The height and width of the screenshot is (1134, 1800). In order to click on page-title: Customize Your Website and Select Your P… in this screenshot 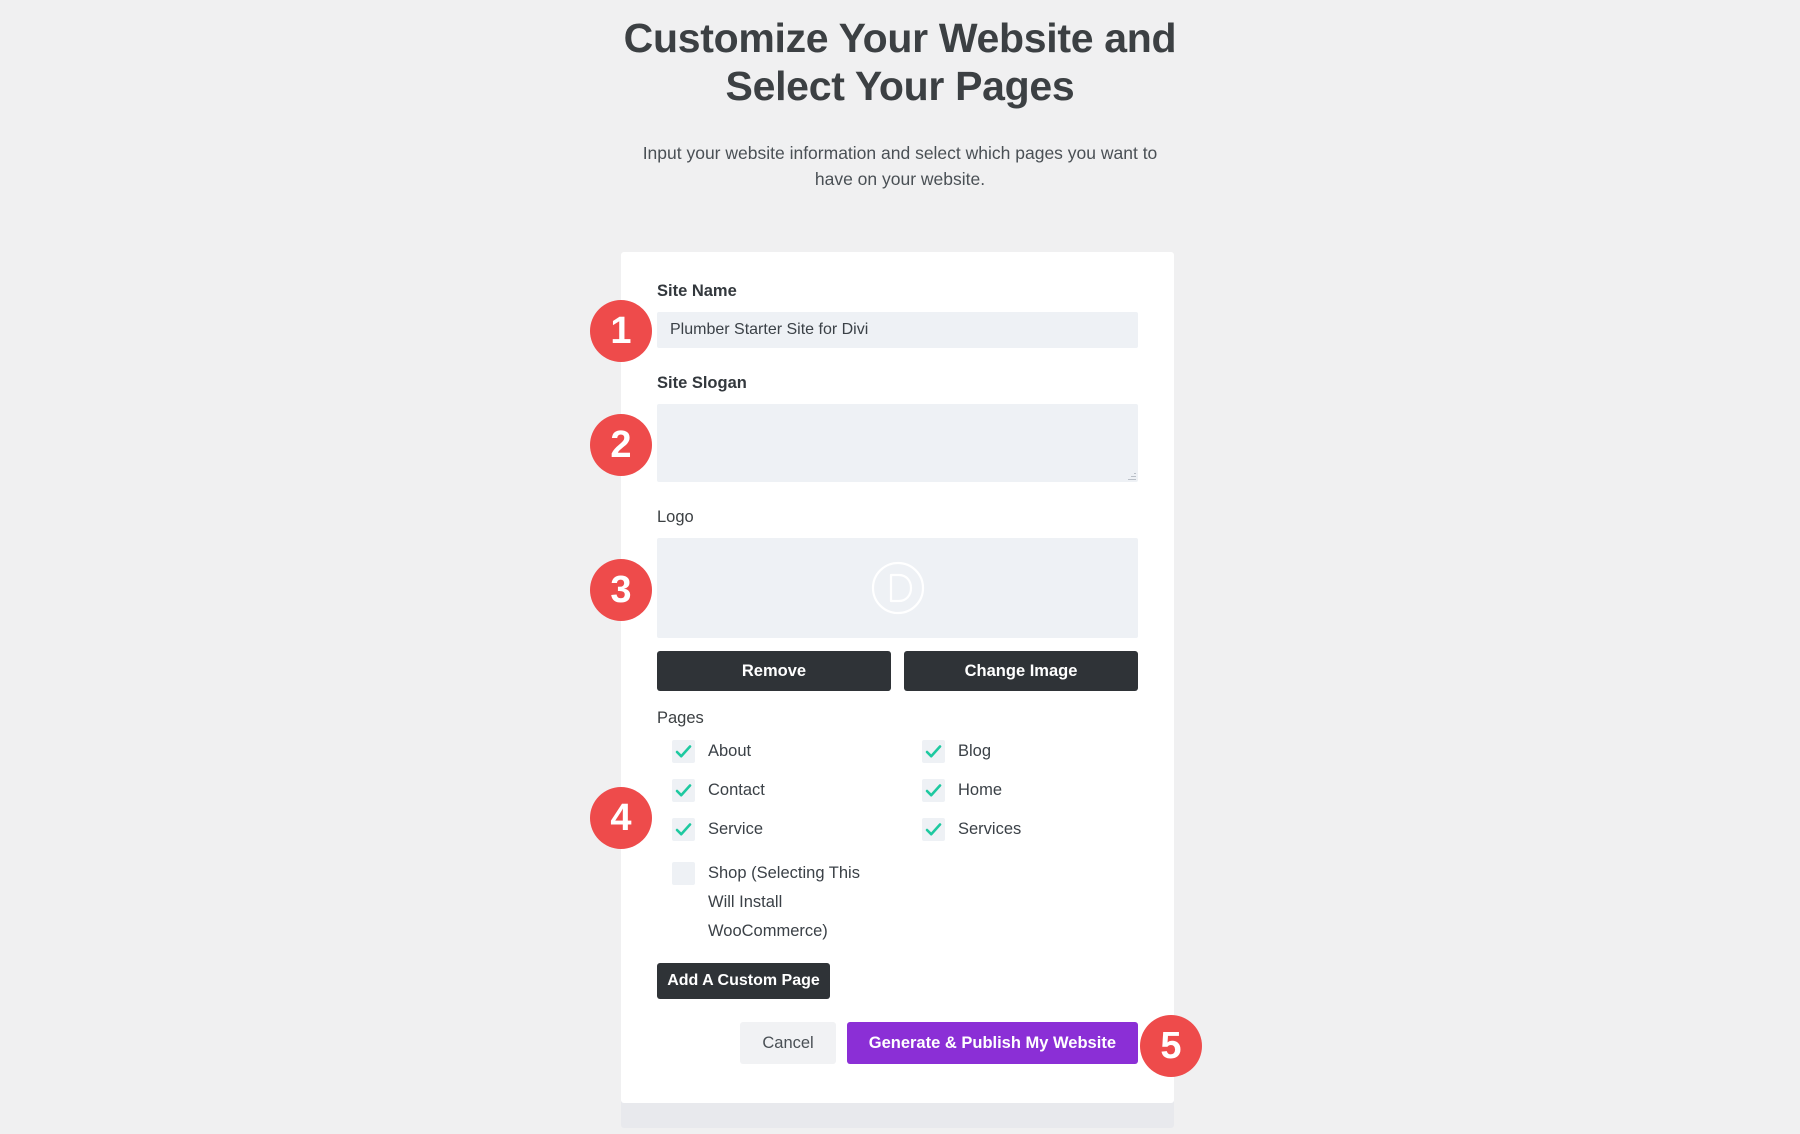, I will do `click(900, 62)`.